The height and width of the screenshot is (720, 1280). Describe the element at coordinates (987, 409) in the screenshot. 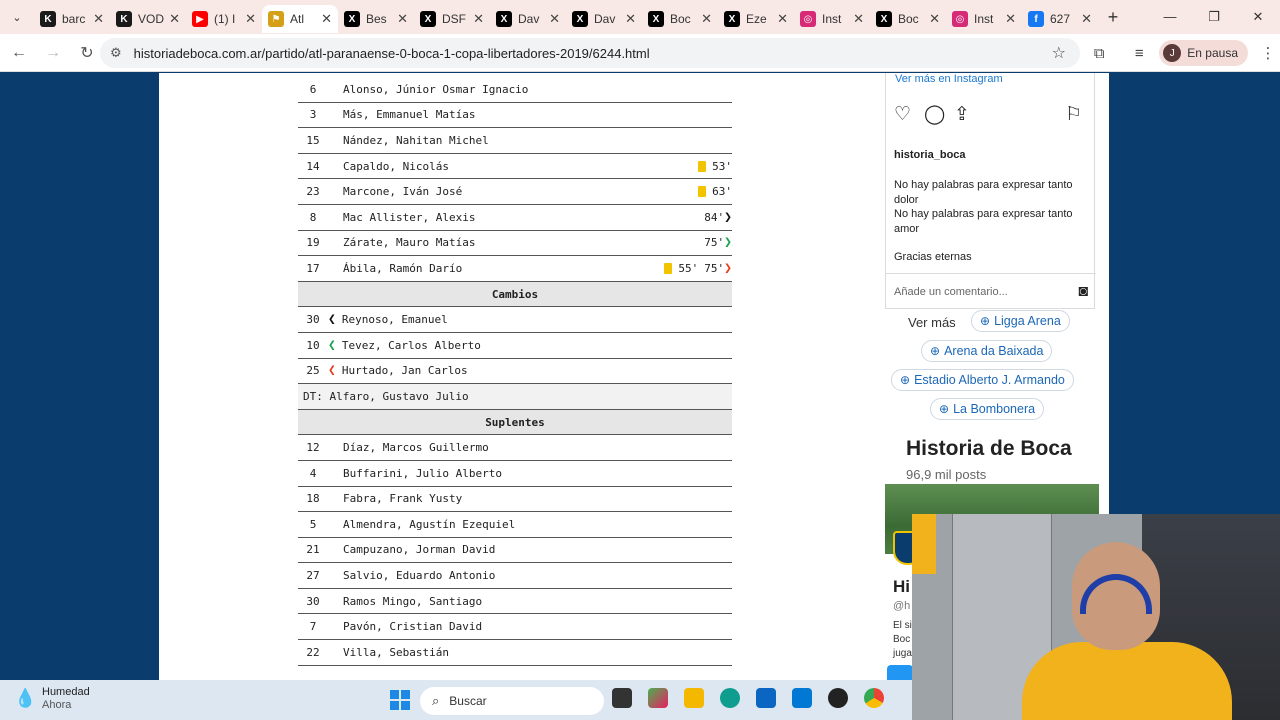

I see `chip-la-bombonera: ⊕ La Bombonera` at that location.